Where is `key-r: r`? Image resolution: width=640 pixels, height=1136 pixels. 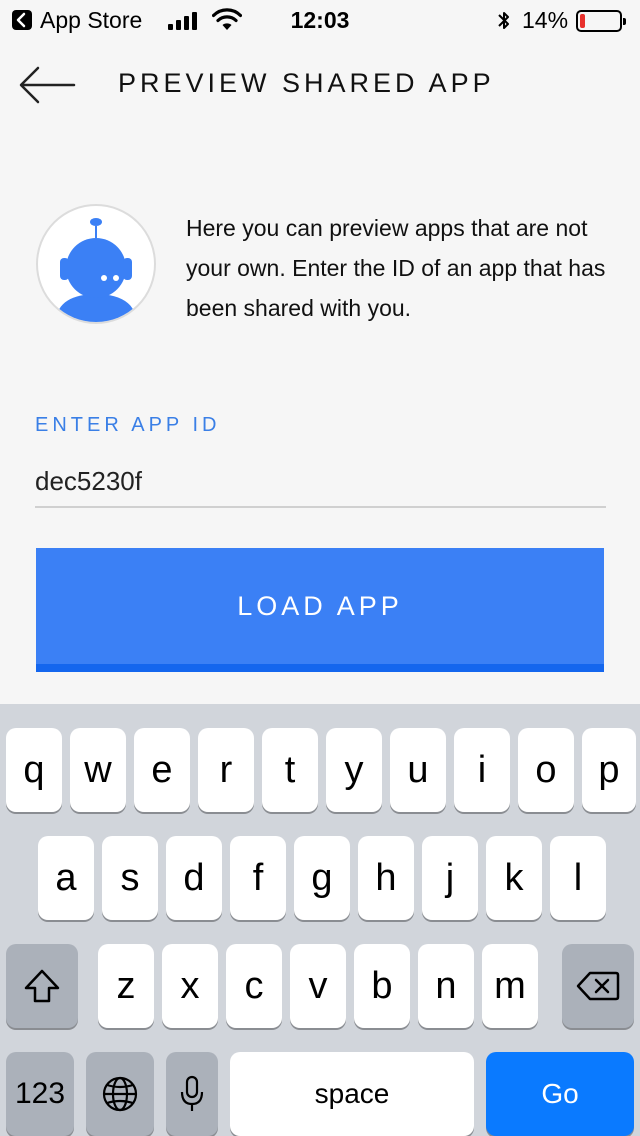 key-r: r is located at coordinates (226, 770).